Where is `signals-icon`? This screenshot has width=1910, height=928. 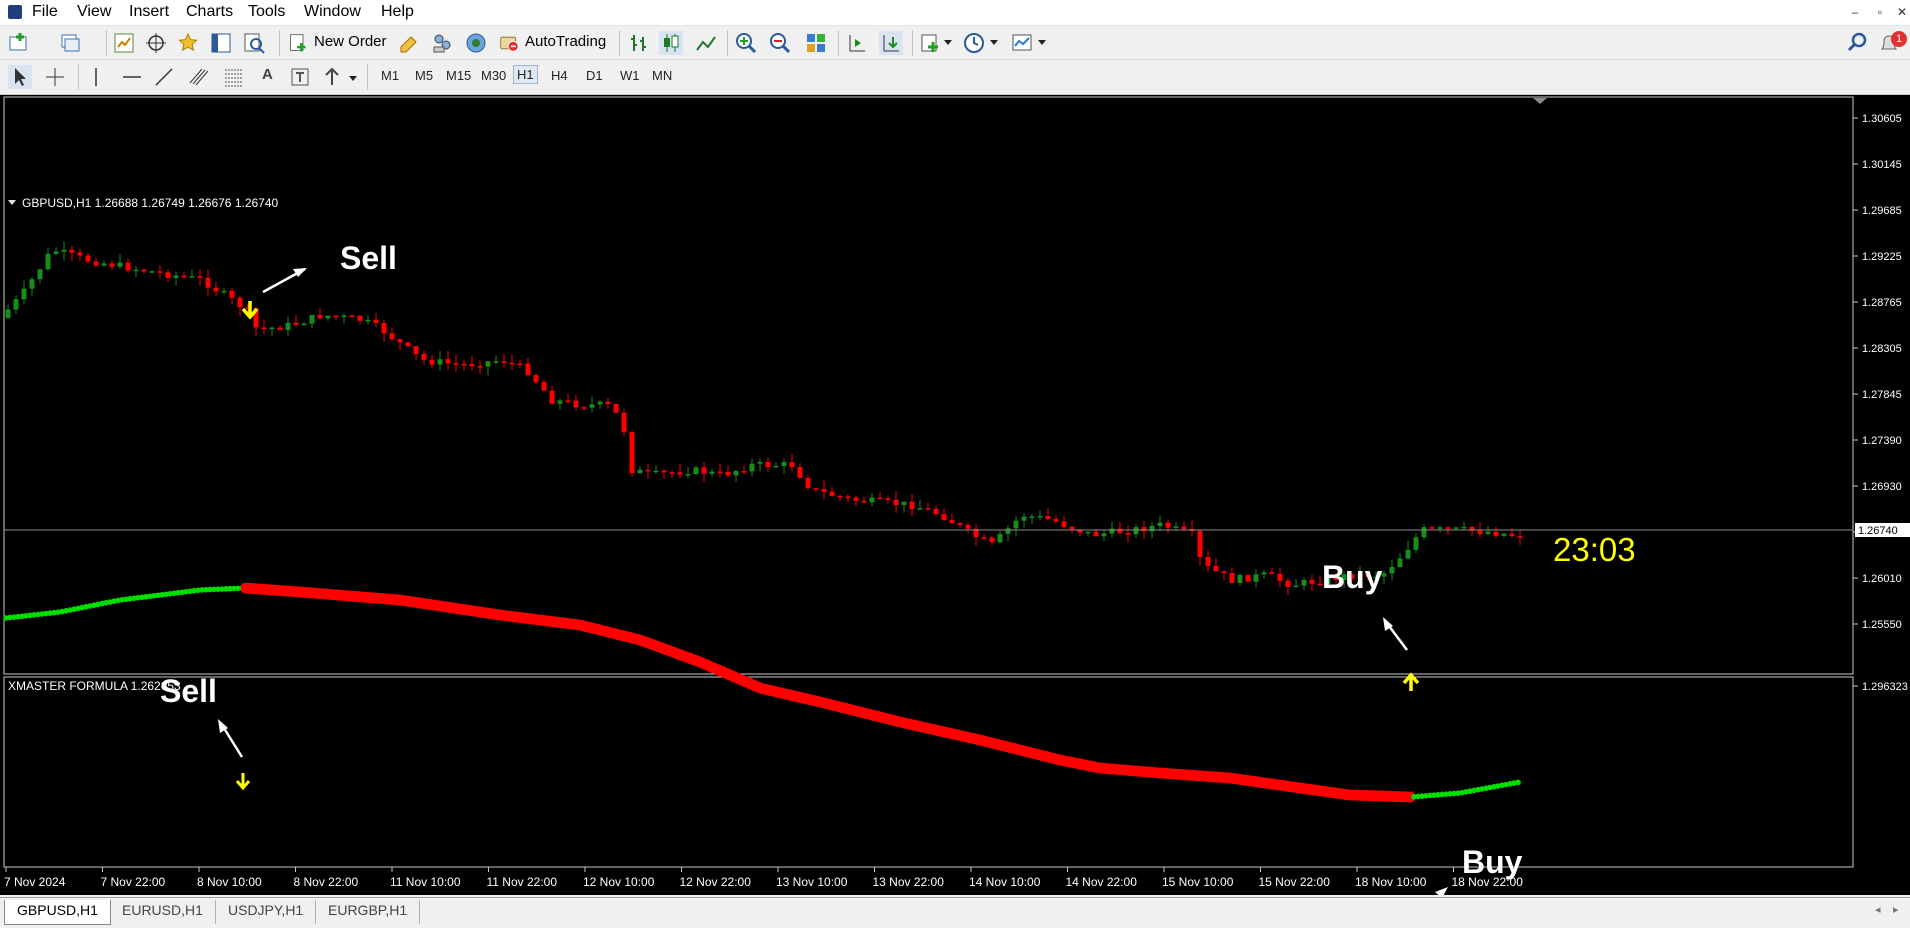 signals-icon is located at coordinates (442, 43).